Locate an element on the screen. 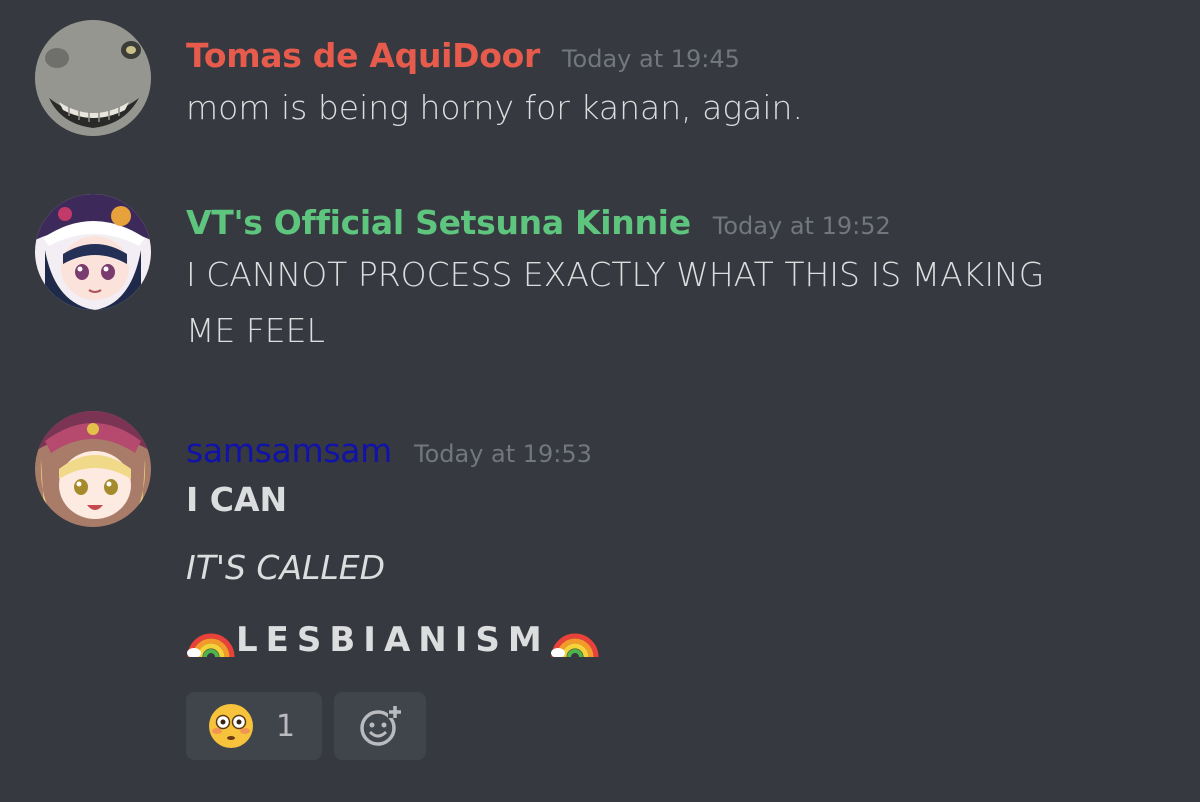 This screenshot has height=802, width=1200. message-text-bold: I CAN is located at coordinates (237, 499).